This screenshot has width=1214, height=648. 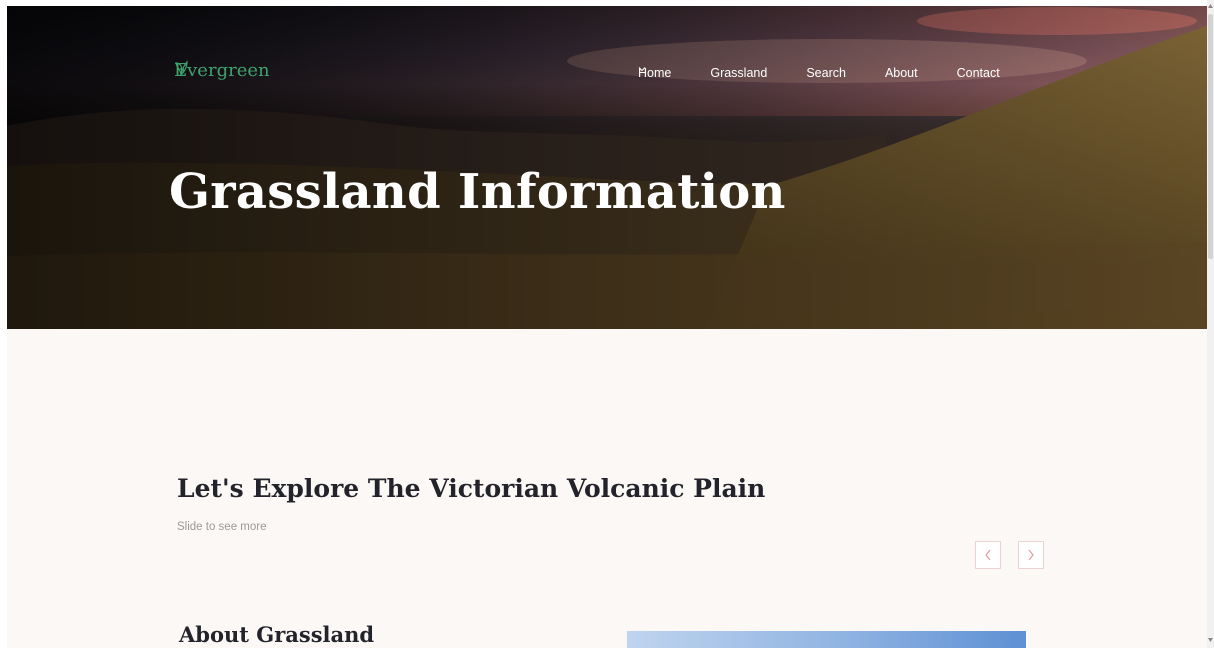 I want to click on scroll-down-icon, so click(x=1210, y=640).